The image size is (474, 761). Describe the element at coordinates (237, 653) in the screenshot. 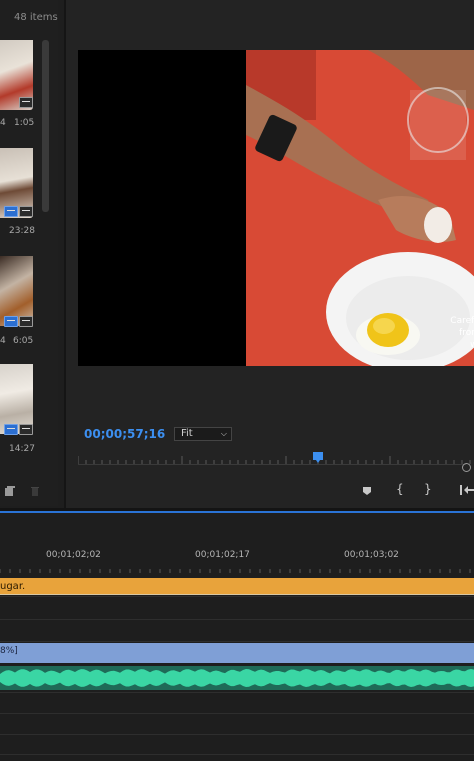

I see `video-clip` at that location.